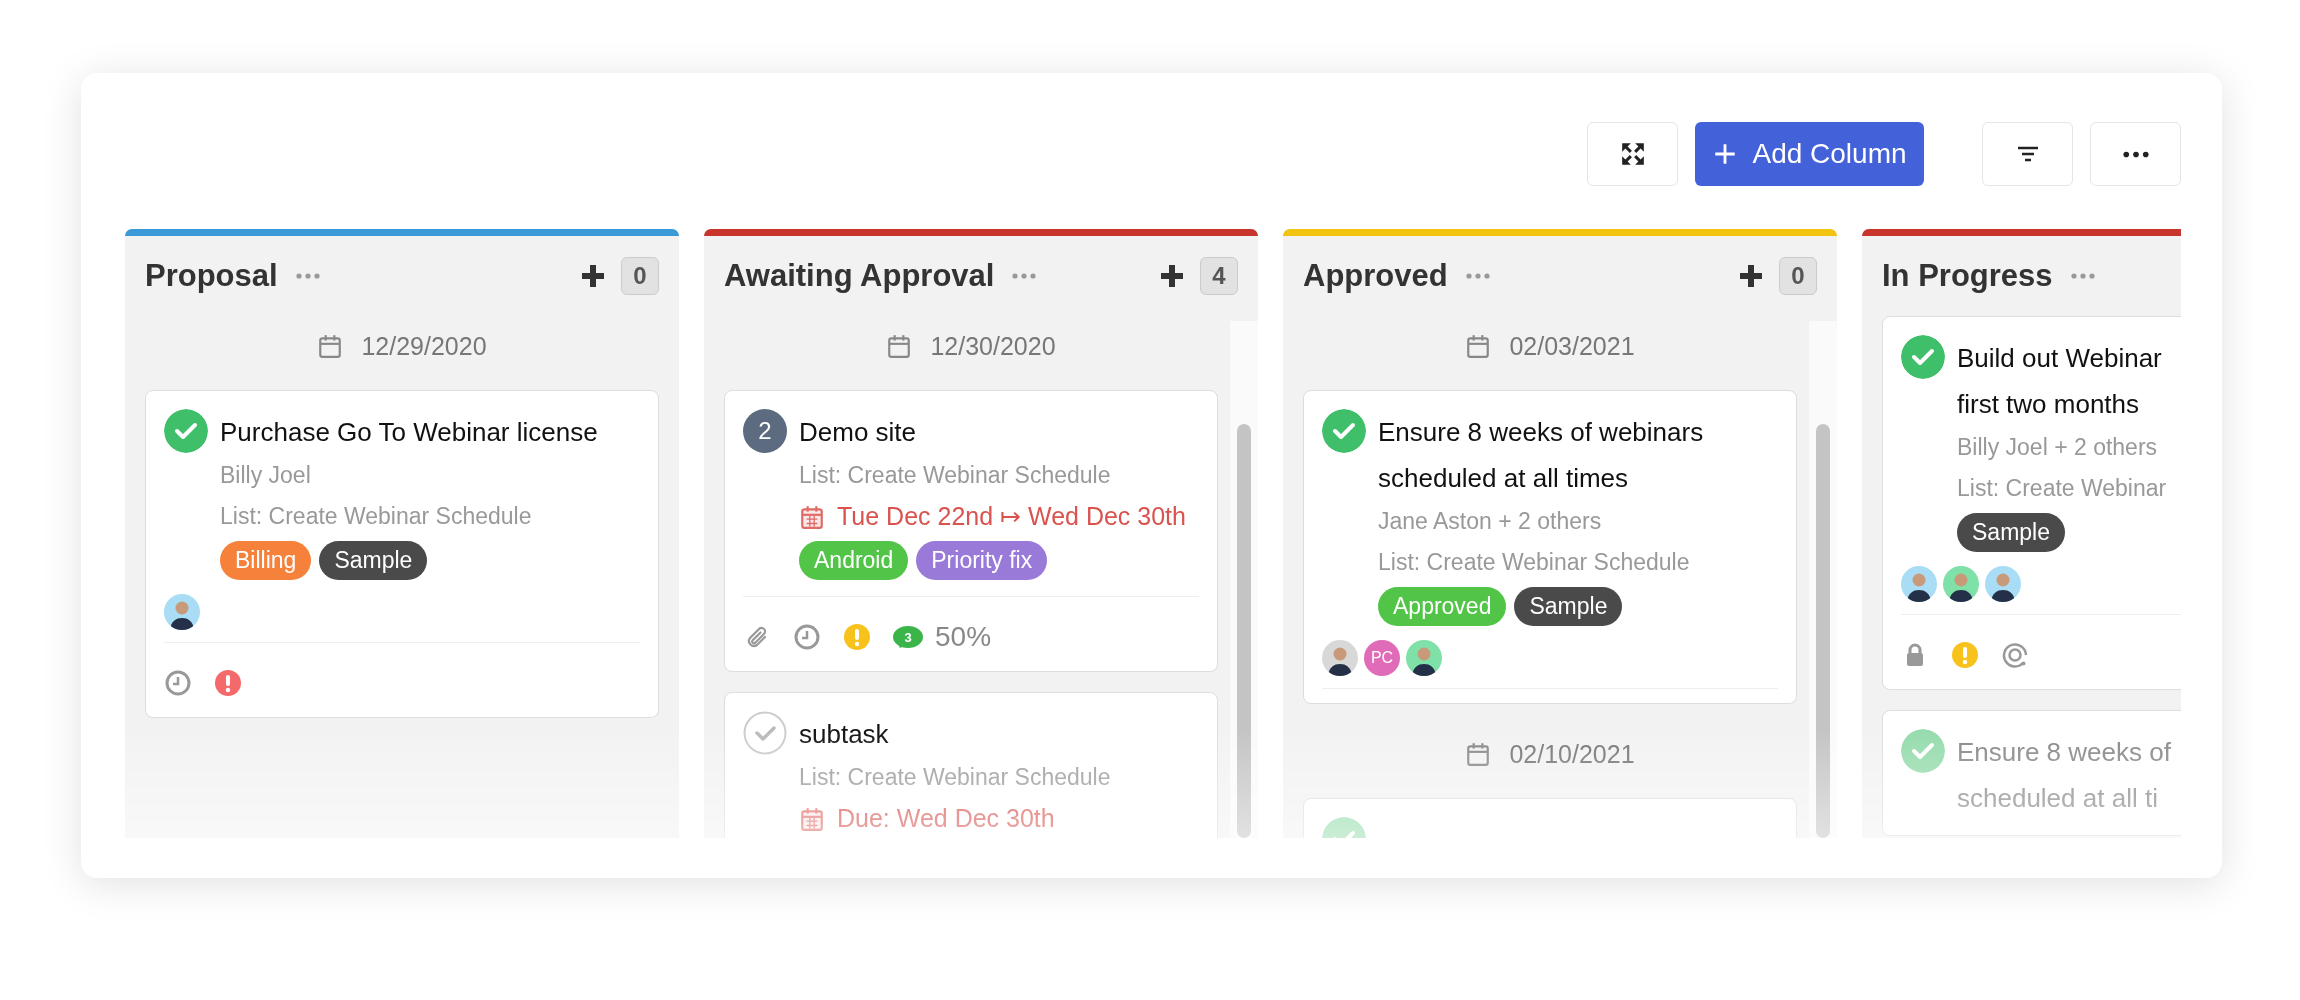  I want to click on due-date: Tue Dec 22nd ↦ Wed Dec 30th, so click(1011, 516).